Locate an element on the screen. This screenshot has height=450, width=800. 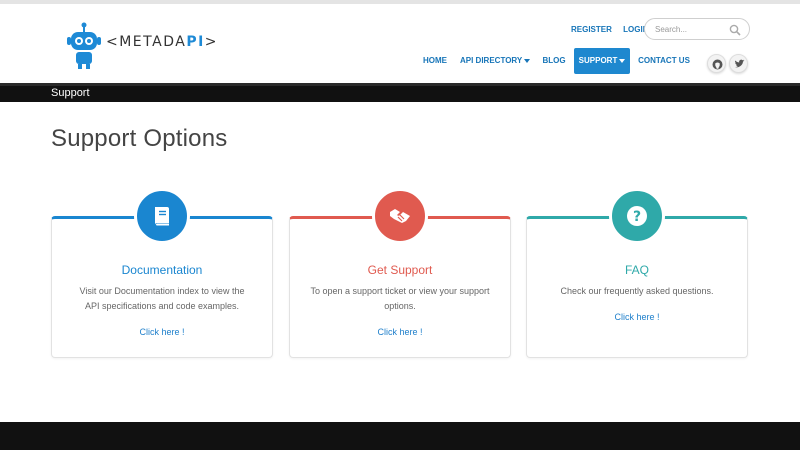
nav-home: HOME is located at coordinates (435, 61).